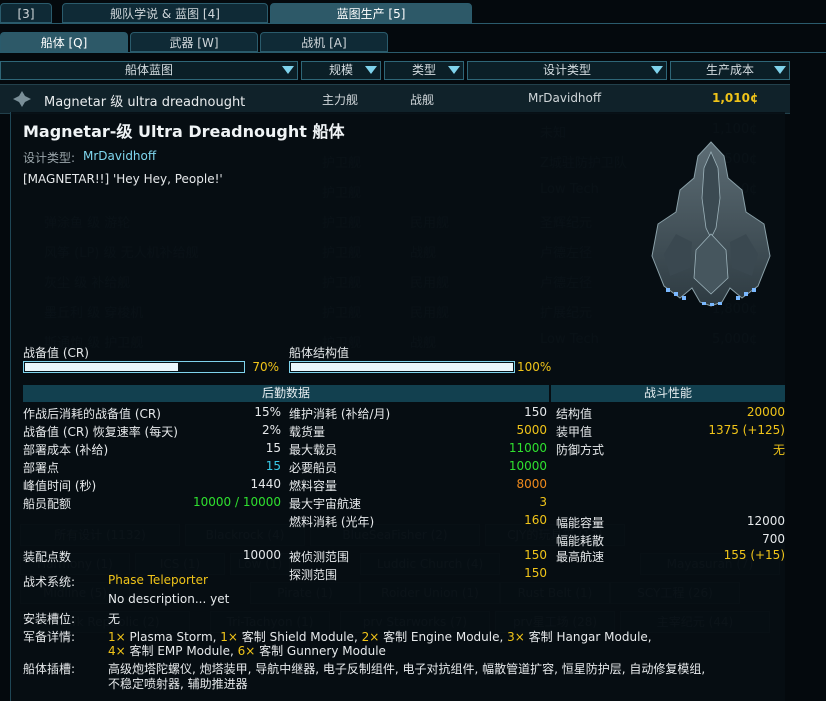 Image resolution: width=826 pixels, height=701 pixels. Describe the element at coordinates (120, 156) in the screenshot. I see `design-type-value: MrDavidhoff` at that location.